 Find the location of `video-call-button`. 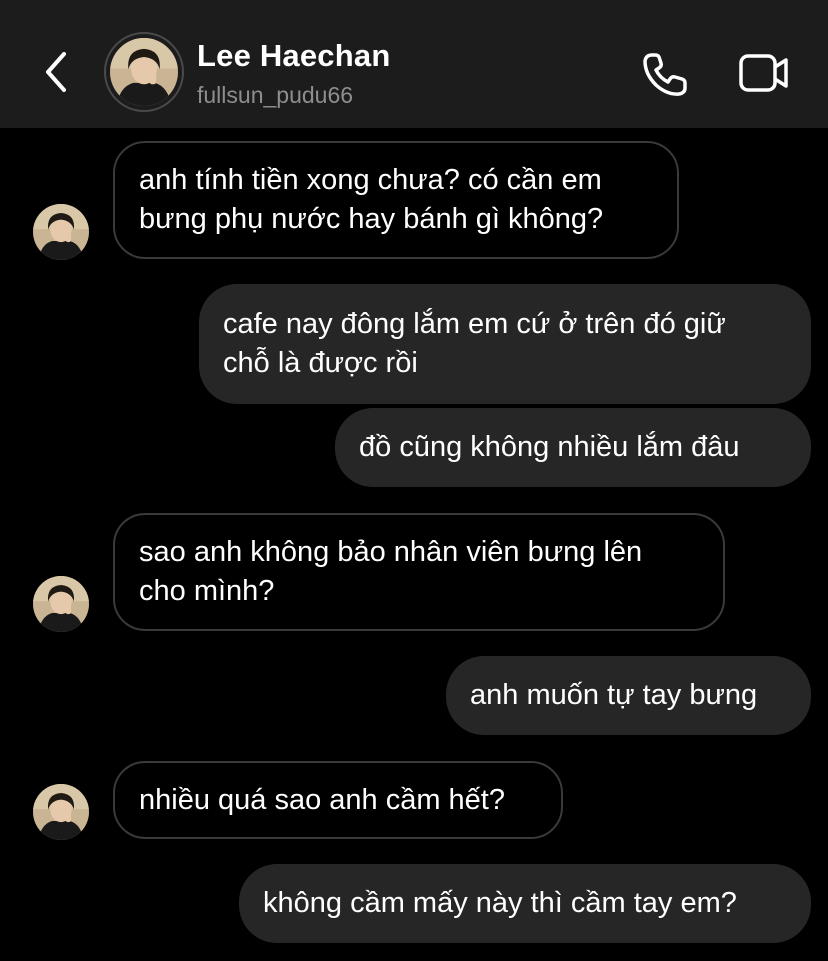

video-call-button is located at coordinates (764, 73).